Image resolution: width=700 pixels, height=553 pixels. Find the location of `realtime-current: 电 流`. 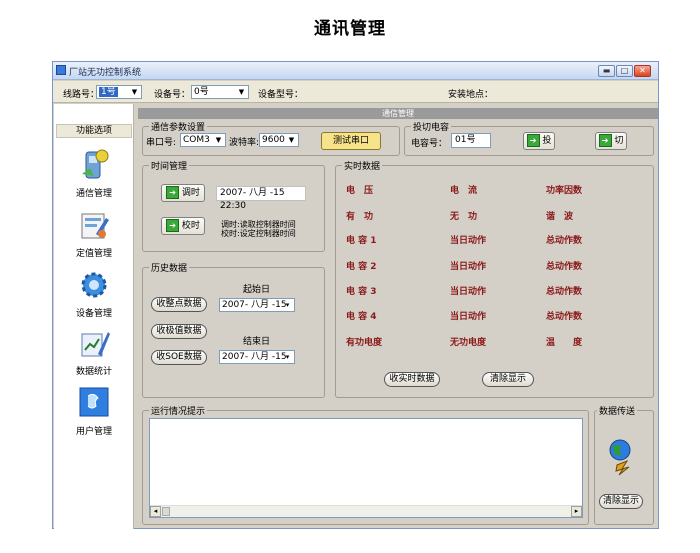

realtime-current: 电 流 is located at coordinates (464, 191).